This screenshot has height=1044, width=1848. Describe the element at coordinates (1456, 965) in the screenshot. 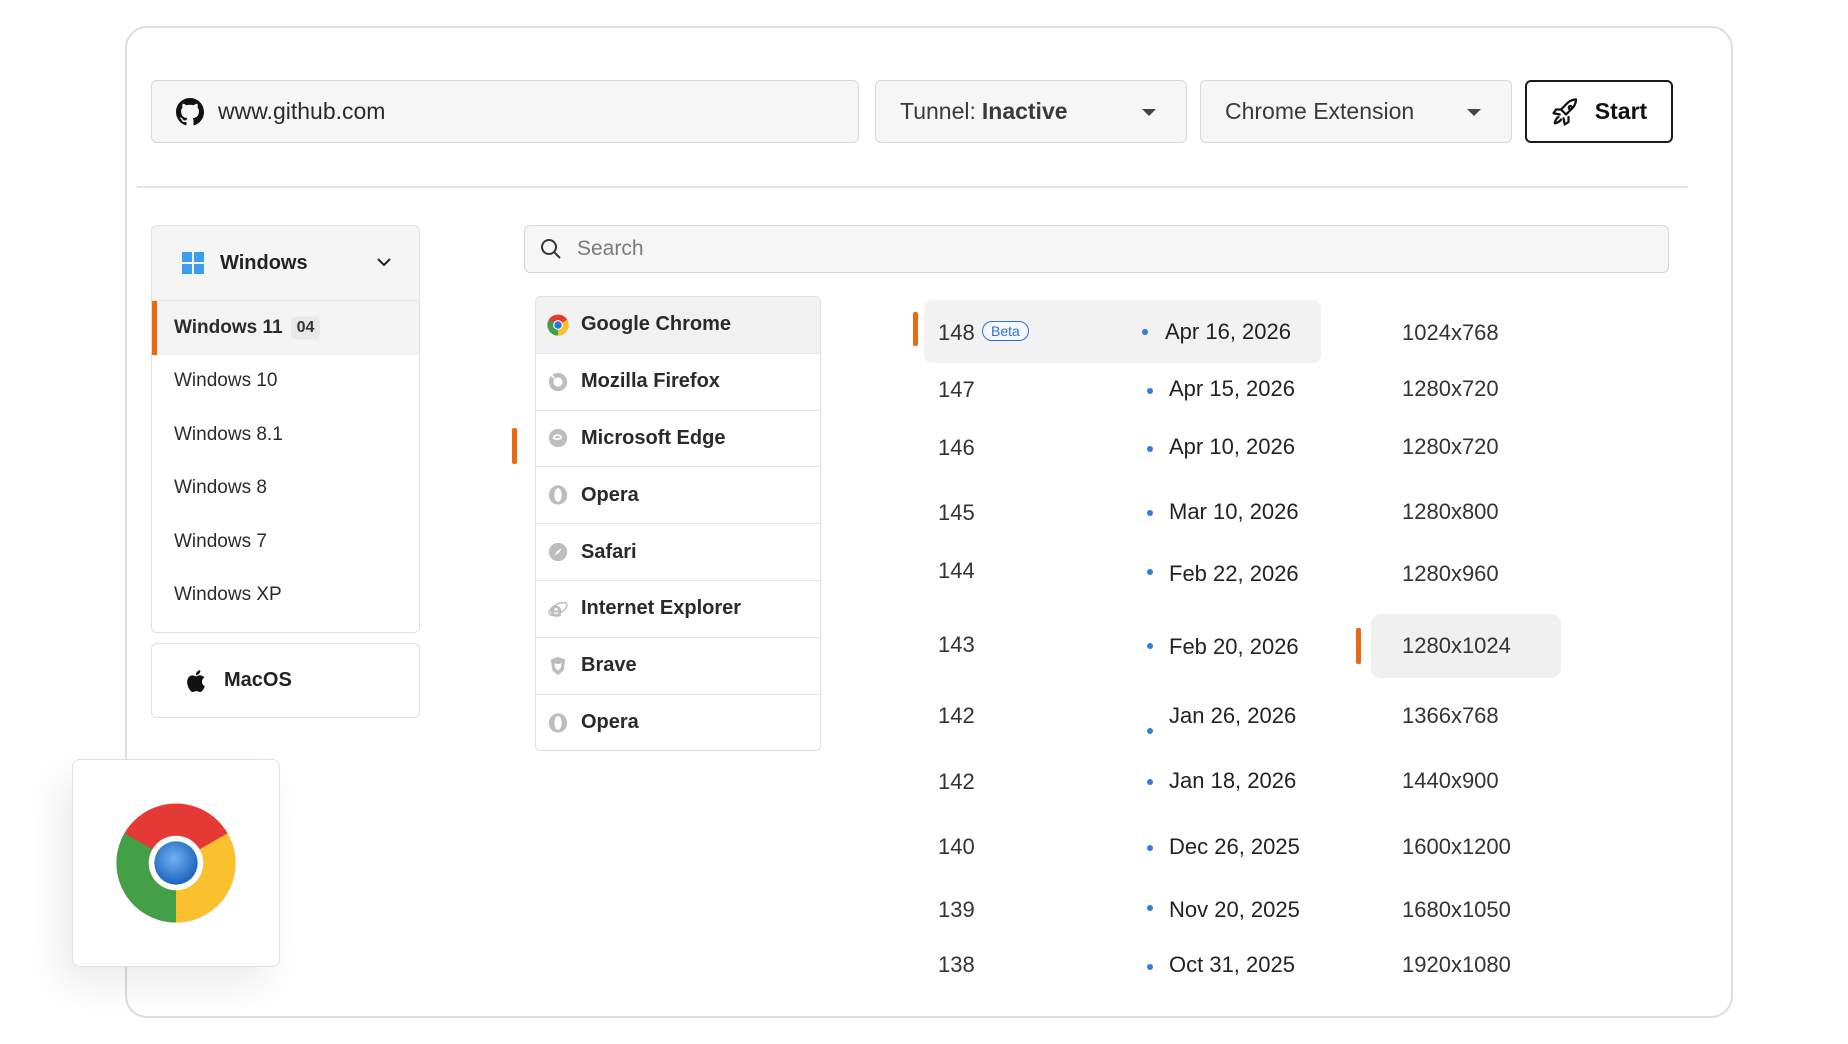

I see `resolution-option: 1920x1080` at that location.